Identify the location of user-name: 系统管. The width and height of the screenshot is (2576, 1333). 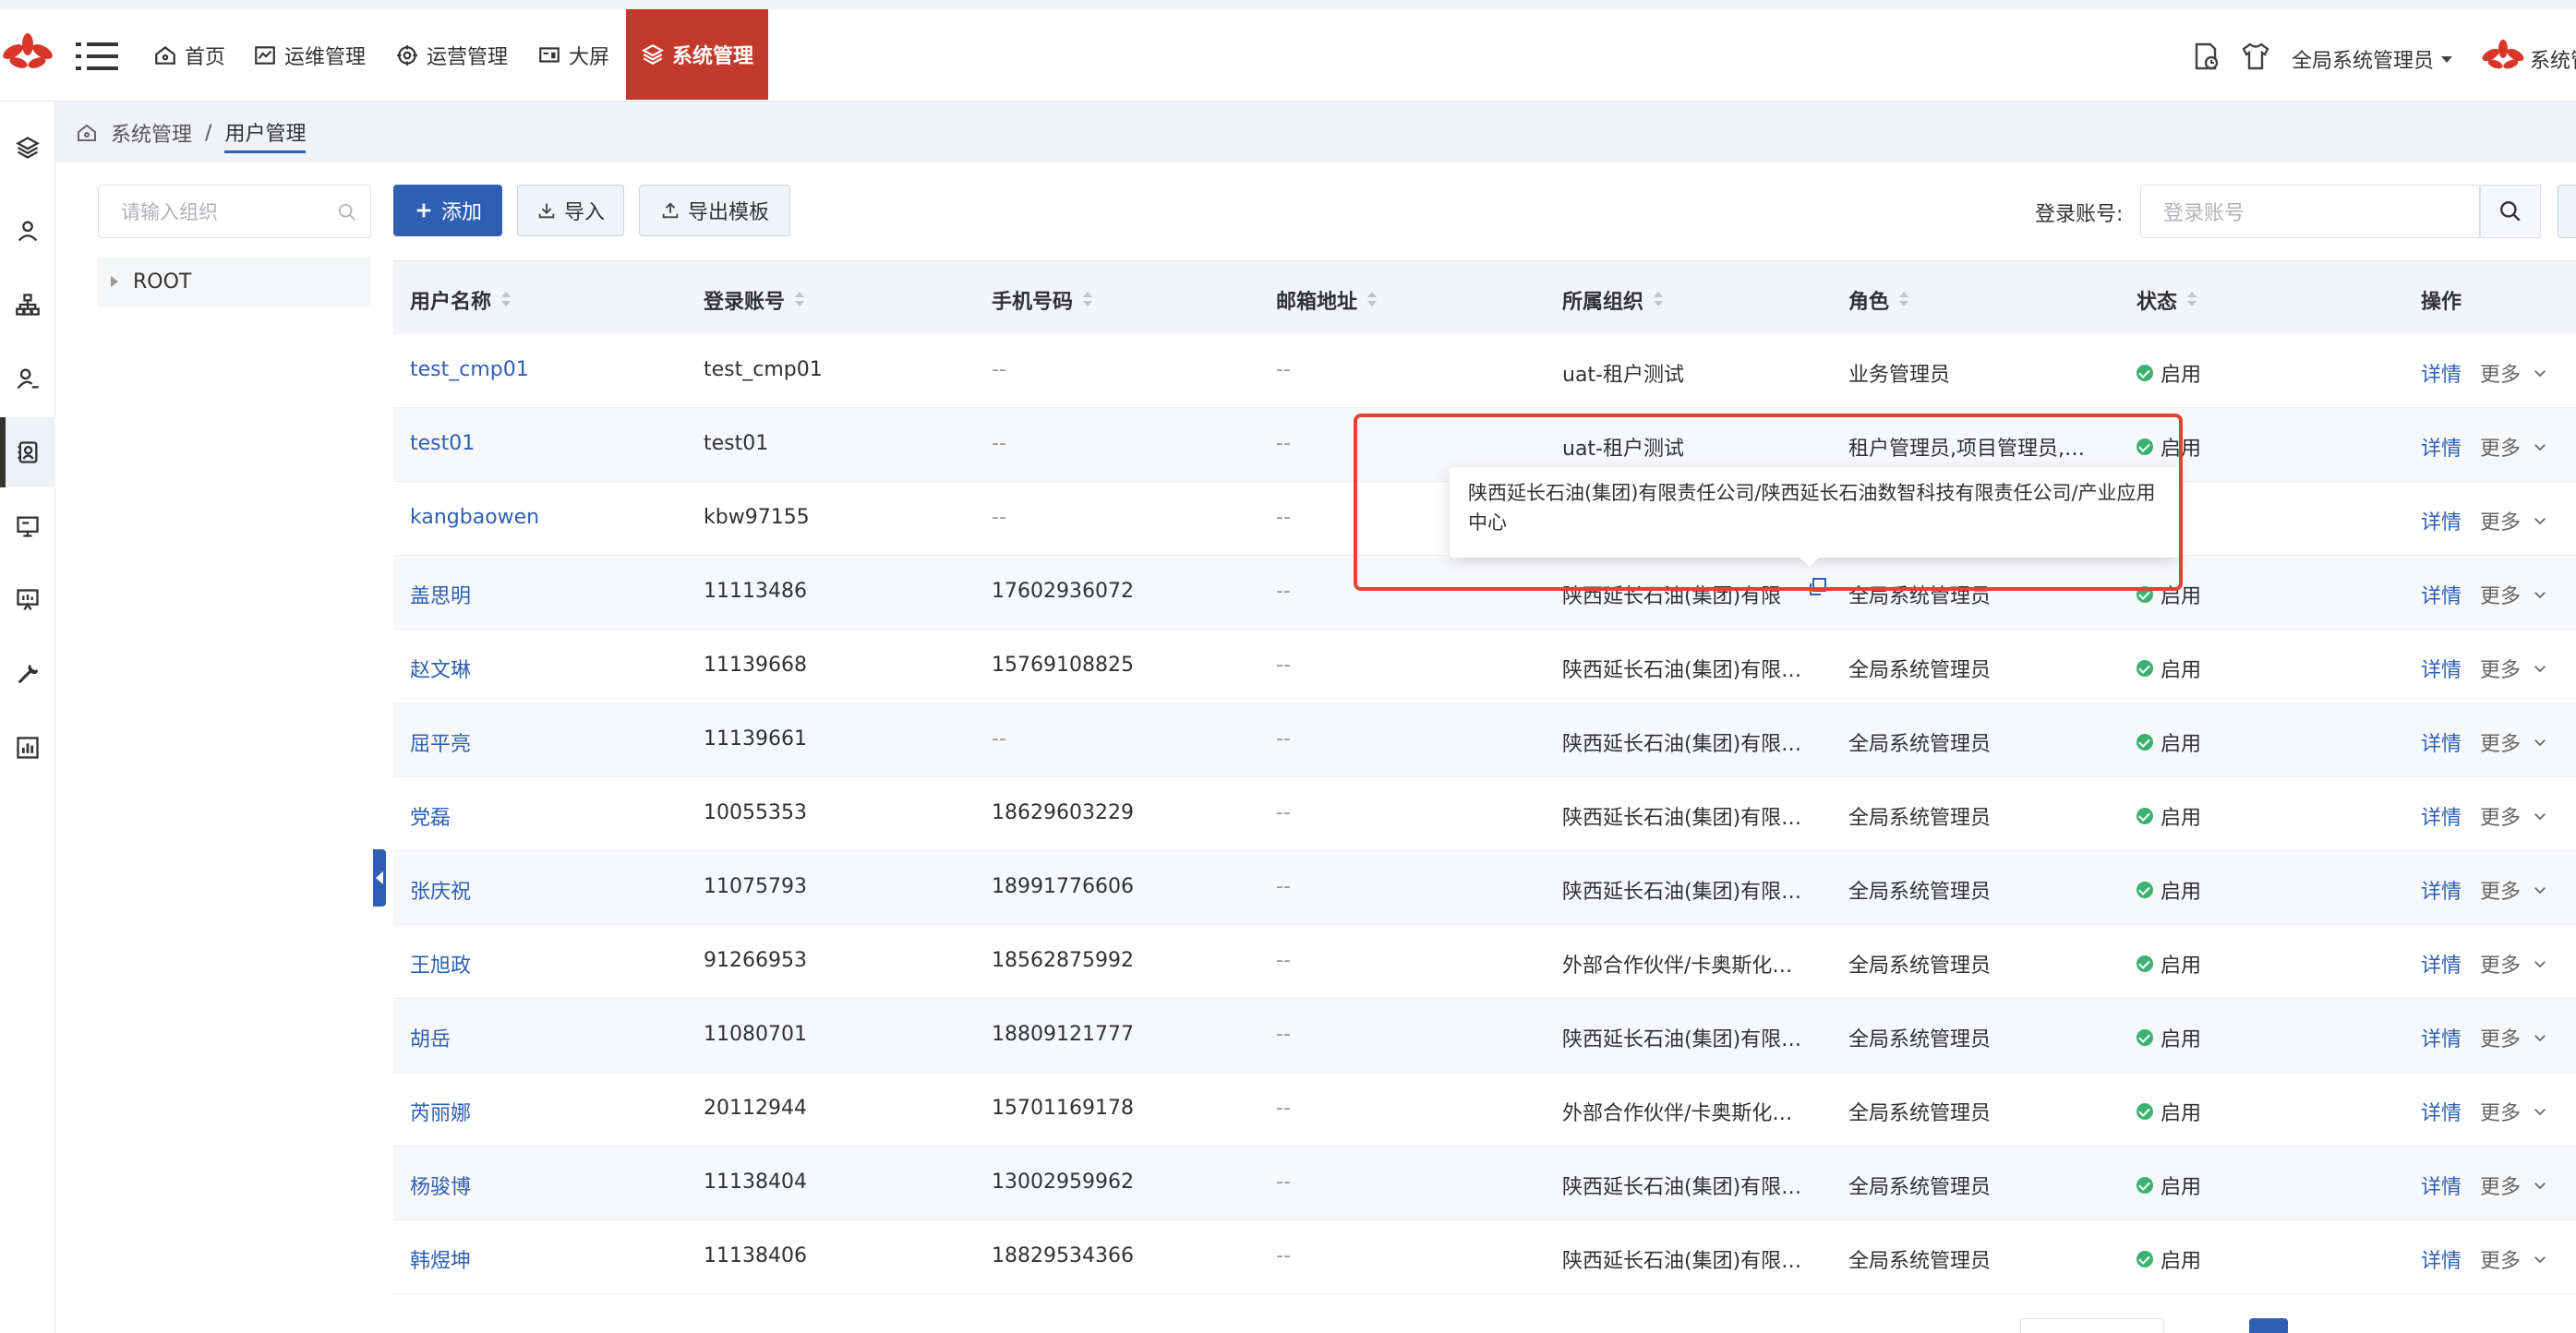
(2553, 59).